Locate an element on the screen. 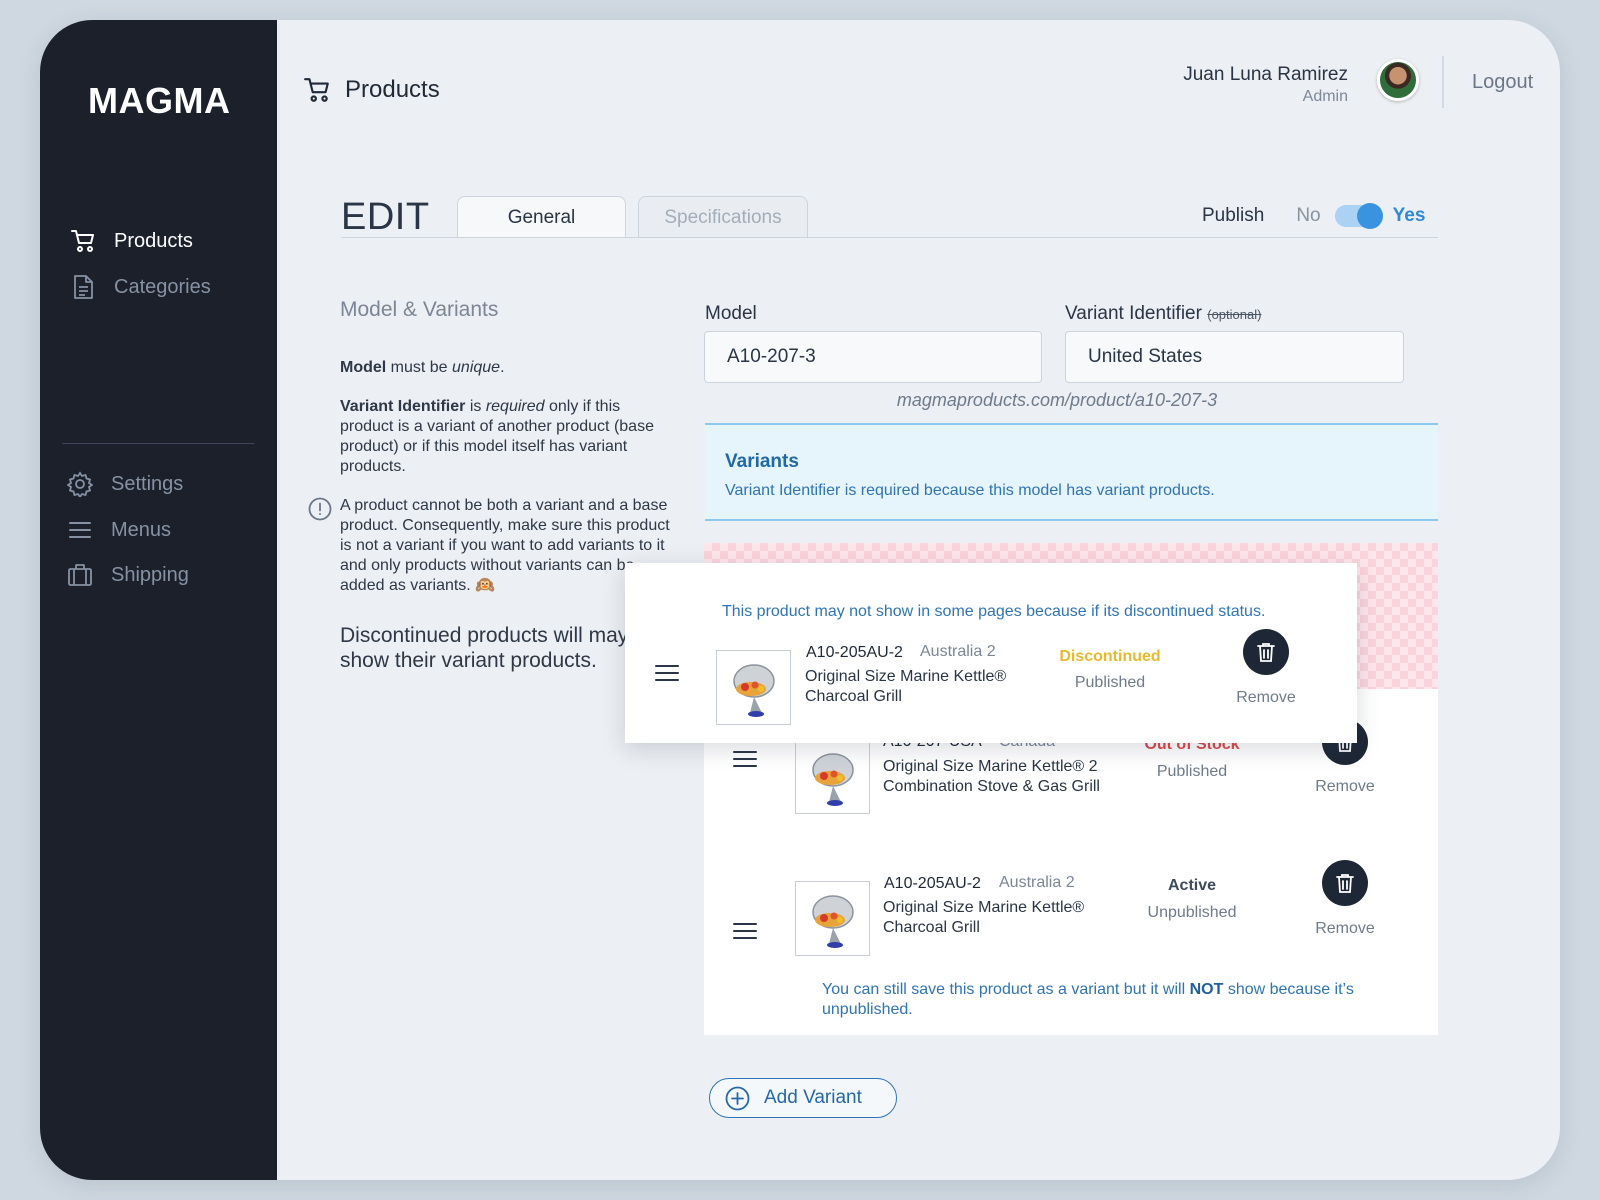 The image size is (1600, 1200). model-rule-text: Model must be unique. is located at coordinates (505, 368).